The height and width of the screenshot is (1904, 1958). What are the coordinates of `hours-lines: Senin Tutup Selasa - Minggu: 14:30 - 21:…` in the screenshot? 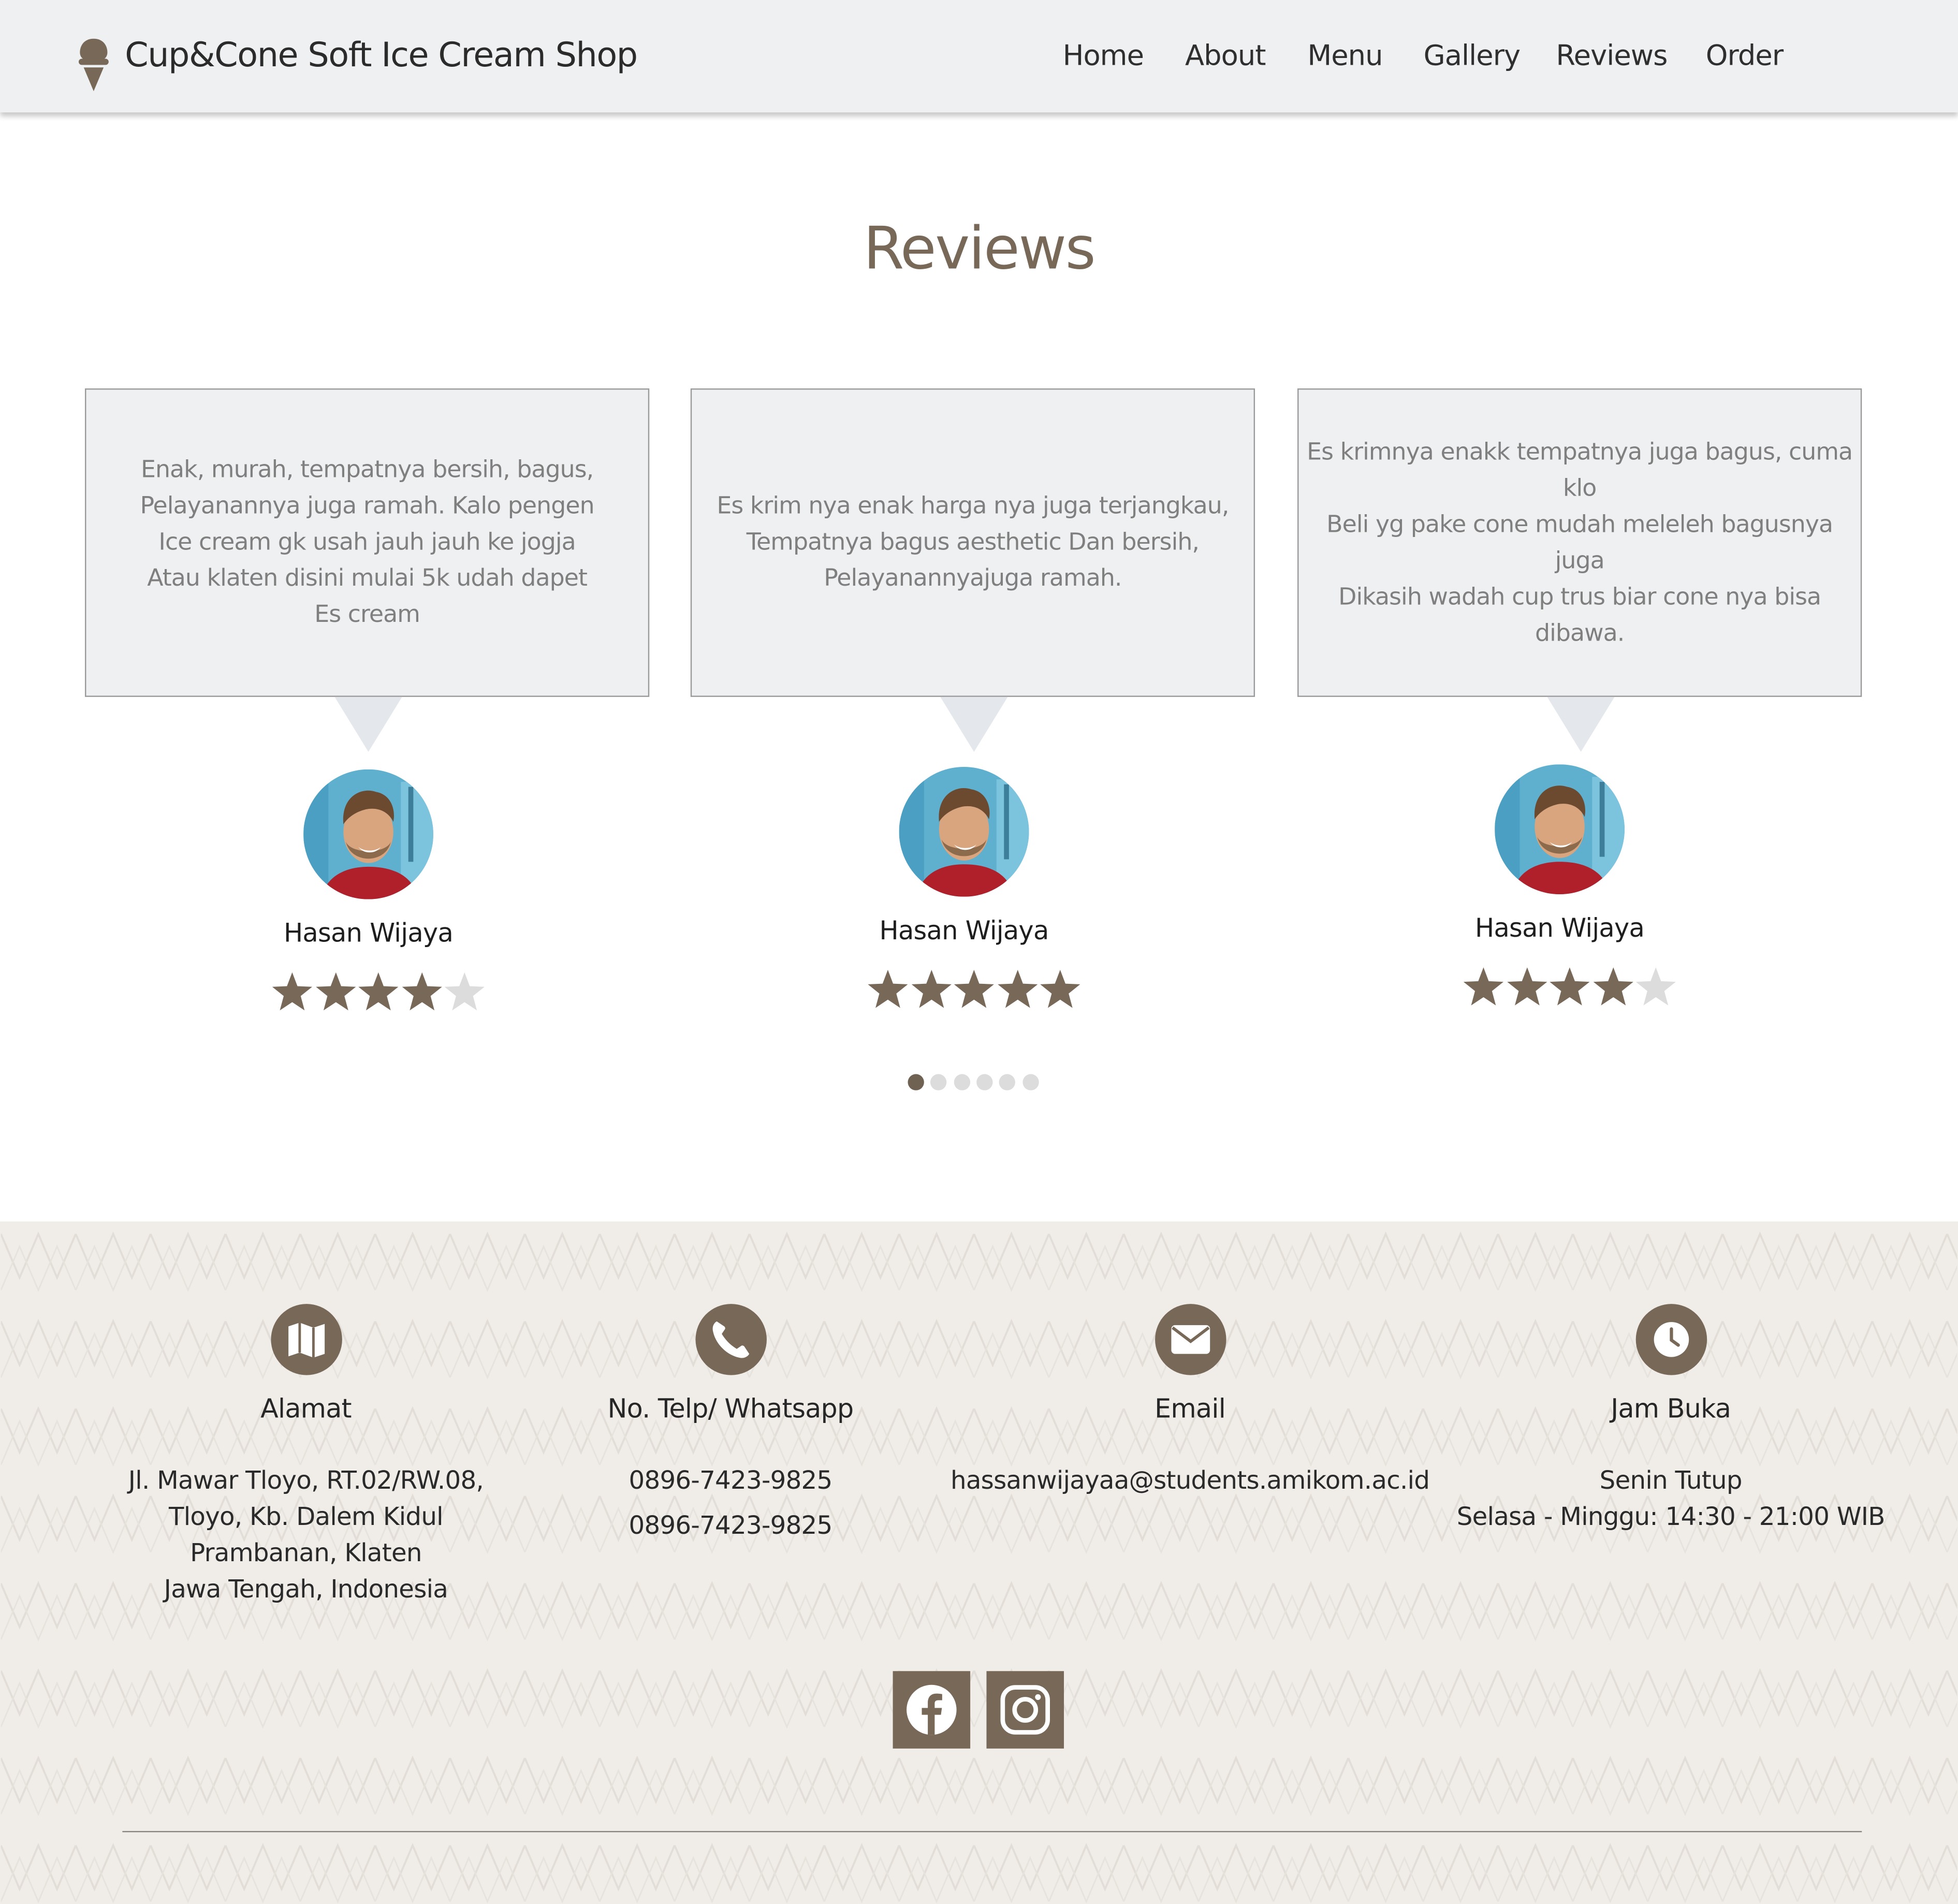 It's located at (1670, 1498).